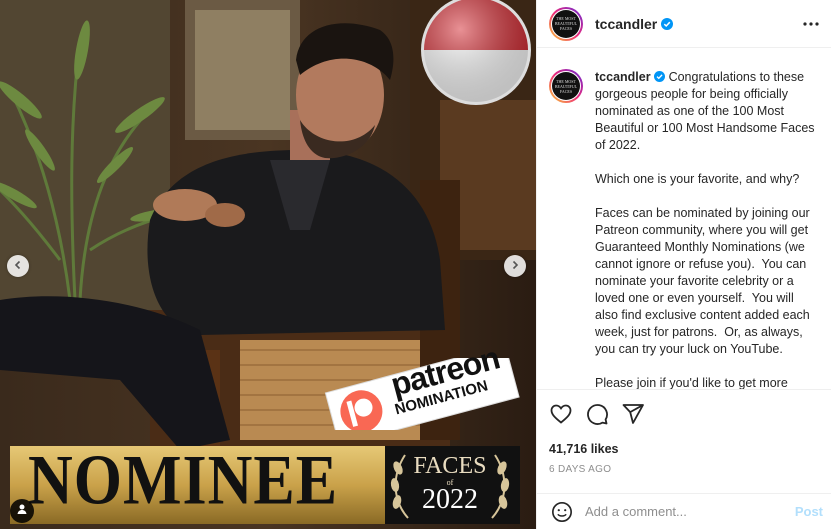 This screenshot has width=831, height=529. Describe the element at coordinates (561, 414) in the screenshot. I see `heart-icon` at that location.